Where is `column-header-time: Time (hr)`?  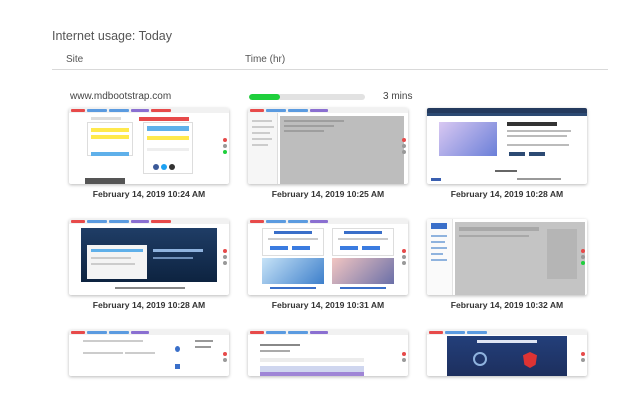 column-header-time: Time (hr) is located at coordinates (265, 59).